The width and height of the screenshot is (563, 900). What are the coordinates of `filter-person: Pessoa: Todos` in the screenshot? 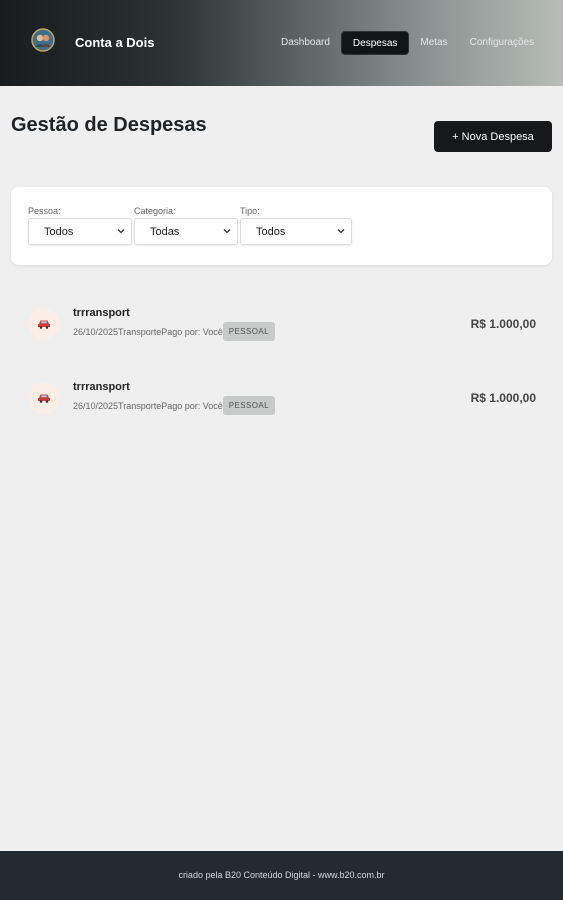 It's located at (80, 225).